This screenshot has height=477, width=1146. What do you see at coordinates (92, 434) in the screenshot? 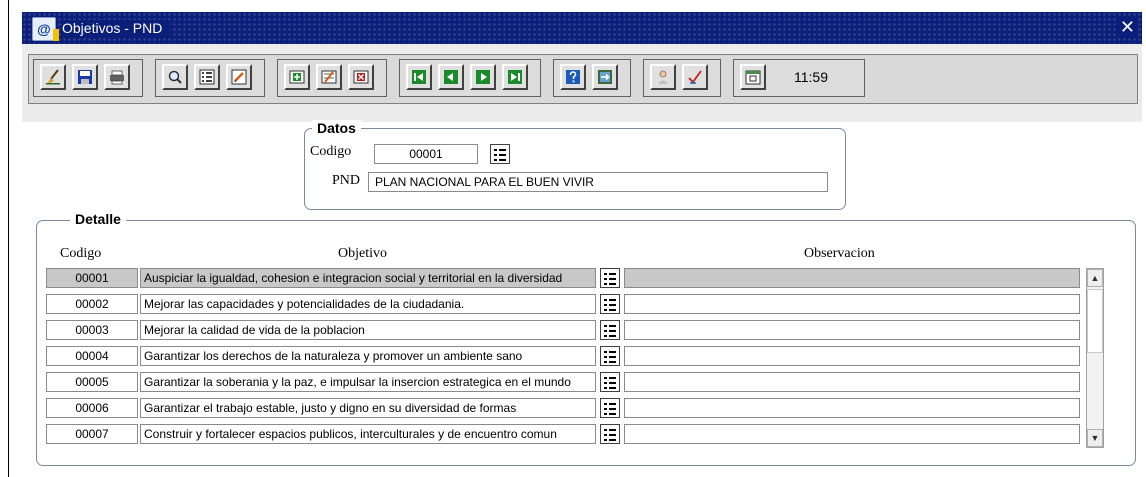
I see `row-codigo-field: 00007` at bounding box center [92, 434].